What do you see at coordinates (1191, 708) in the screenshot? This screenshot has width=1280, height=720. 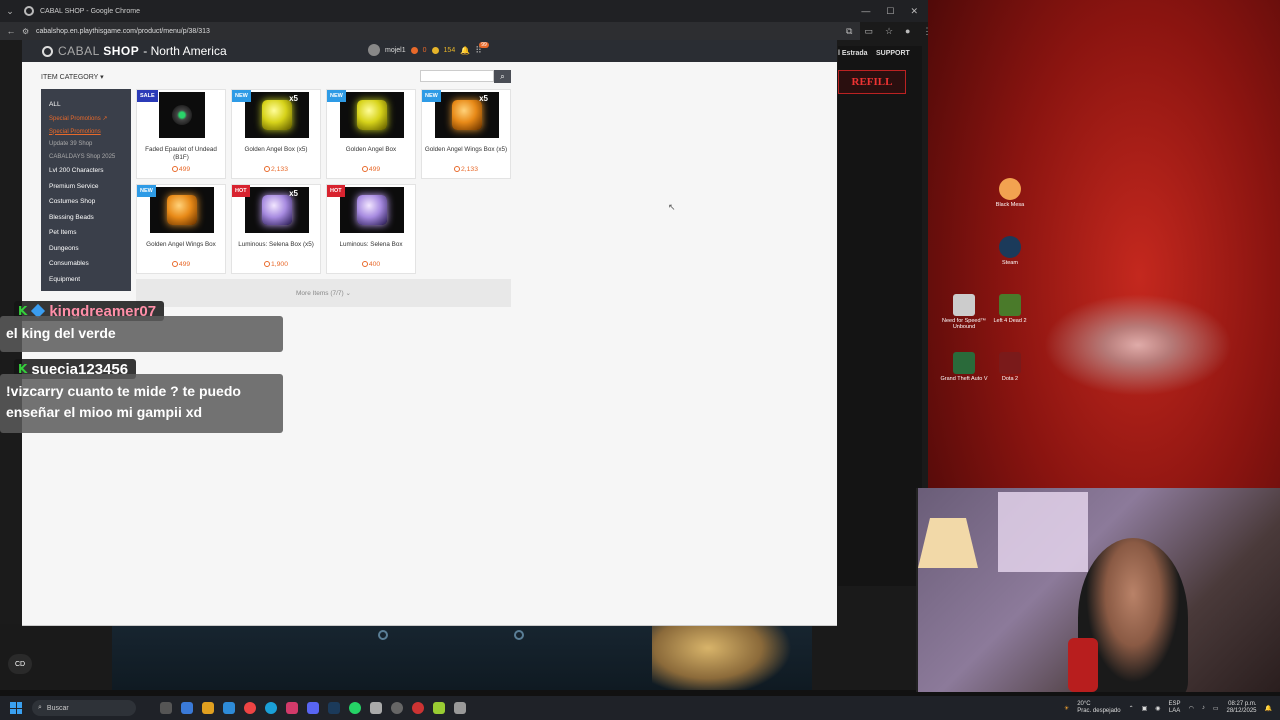 I see `wifi-icon: ◠` at bounding box center [1191, 708].